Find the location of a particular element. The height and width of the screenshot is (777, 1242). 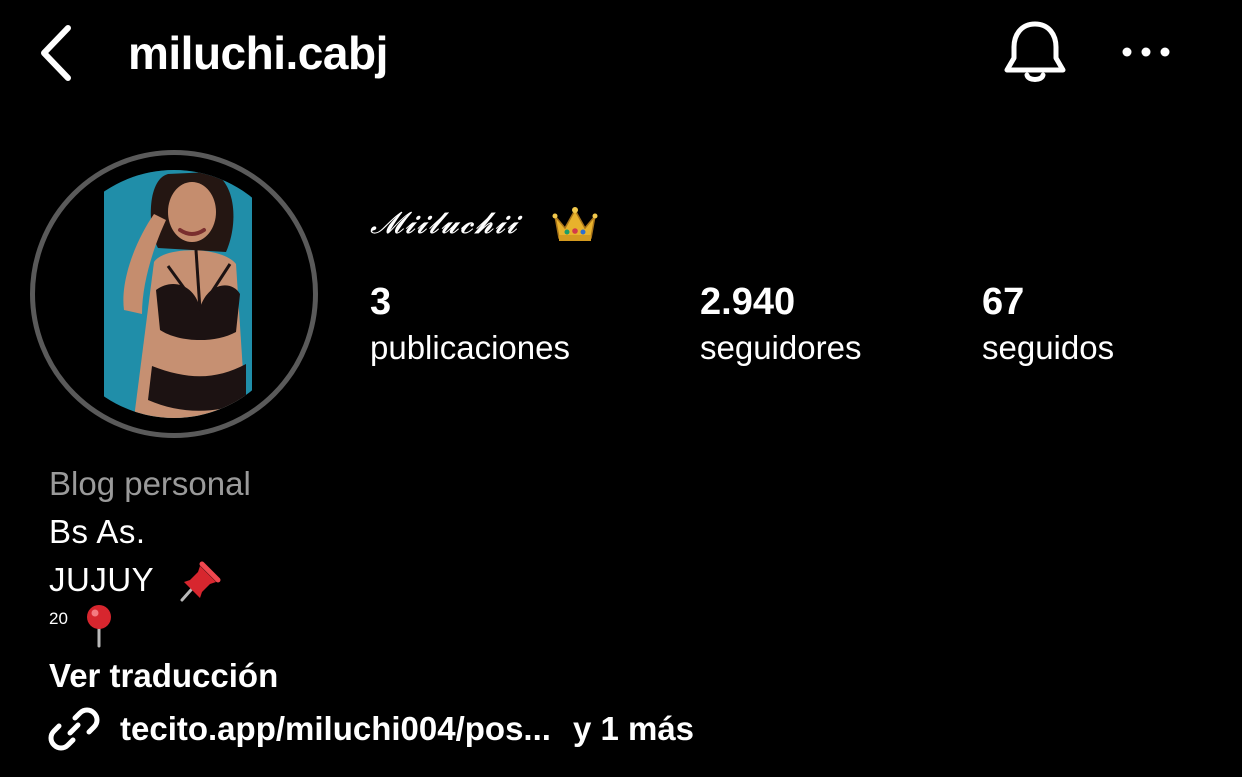

bio-age: 20 is located at coordinates (58, 618).